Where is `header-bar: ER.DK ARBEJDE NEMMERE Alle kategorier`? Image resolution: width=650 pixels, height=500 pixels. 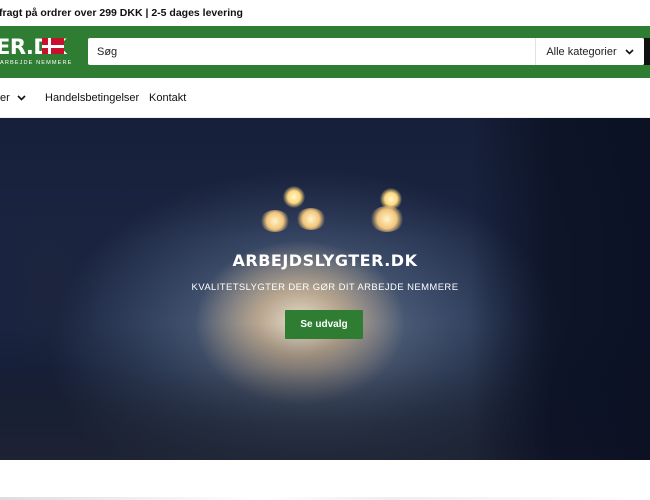 header-bar: ER.DK ARBEJDE NEMMERE Alle kategorier is located at coordinates (325, 52).